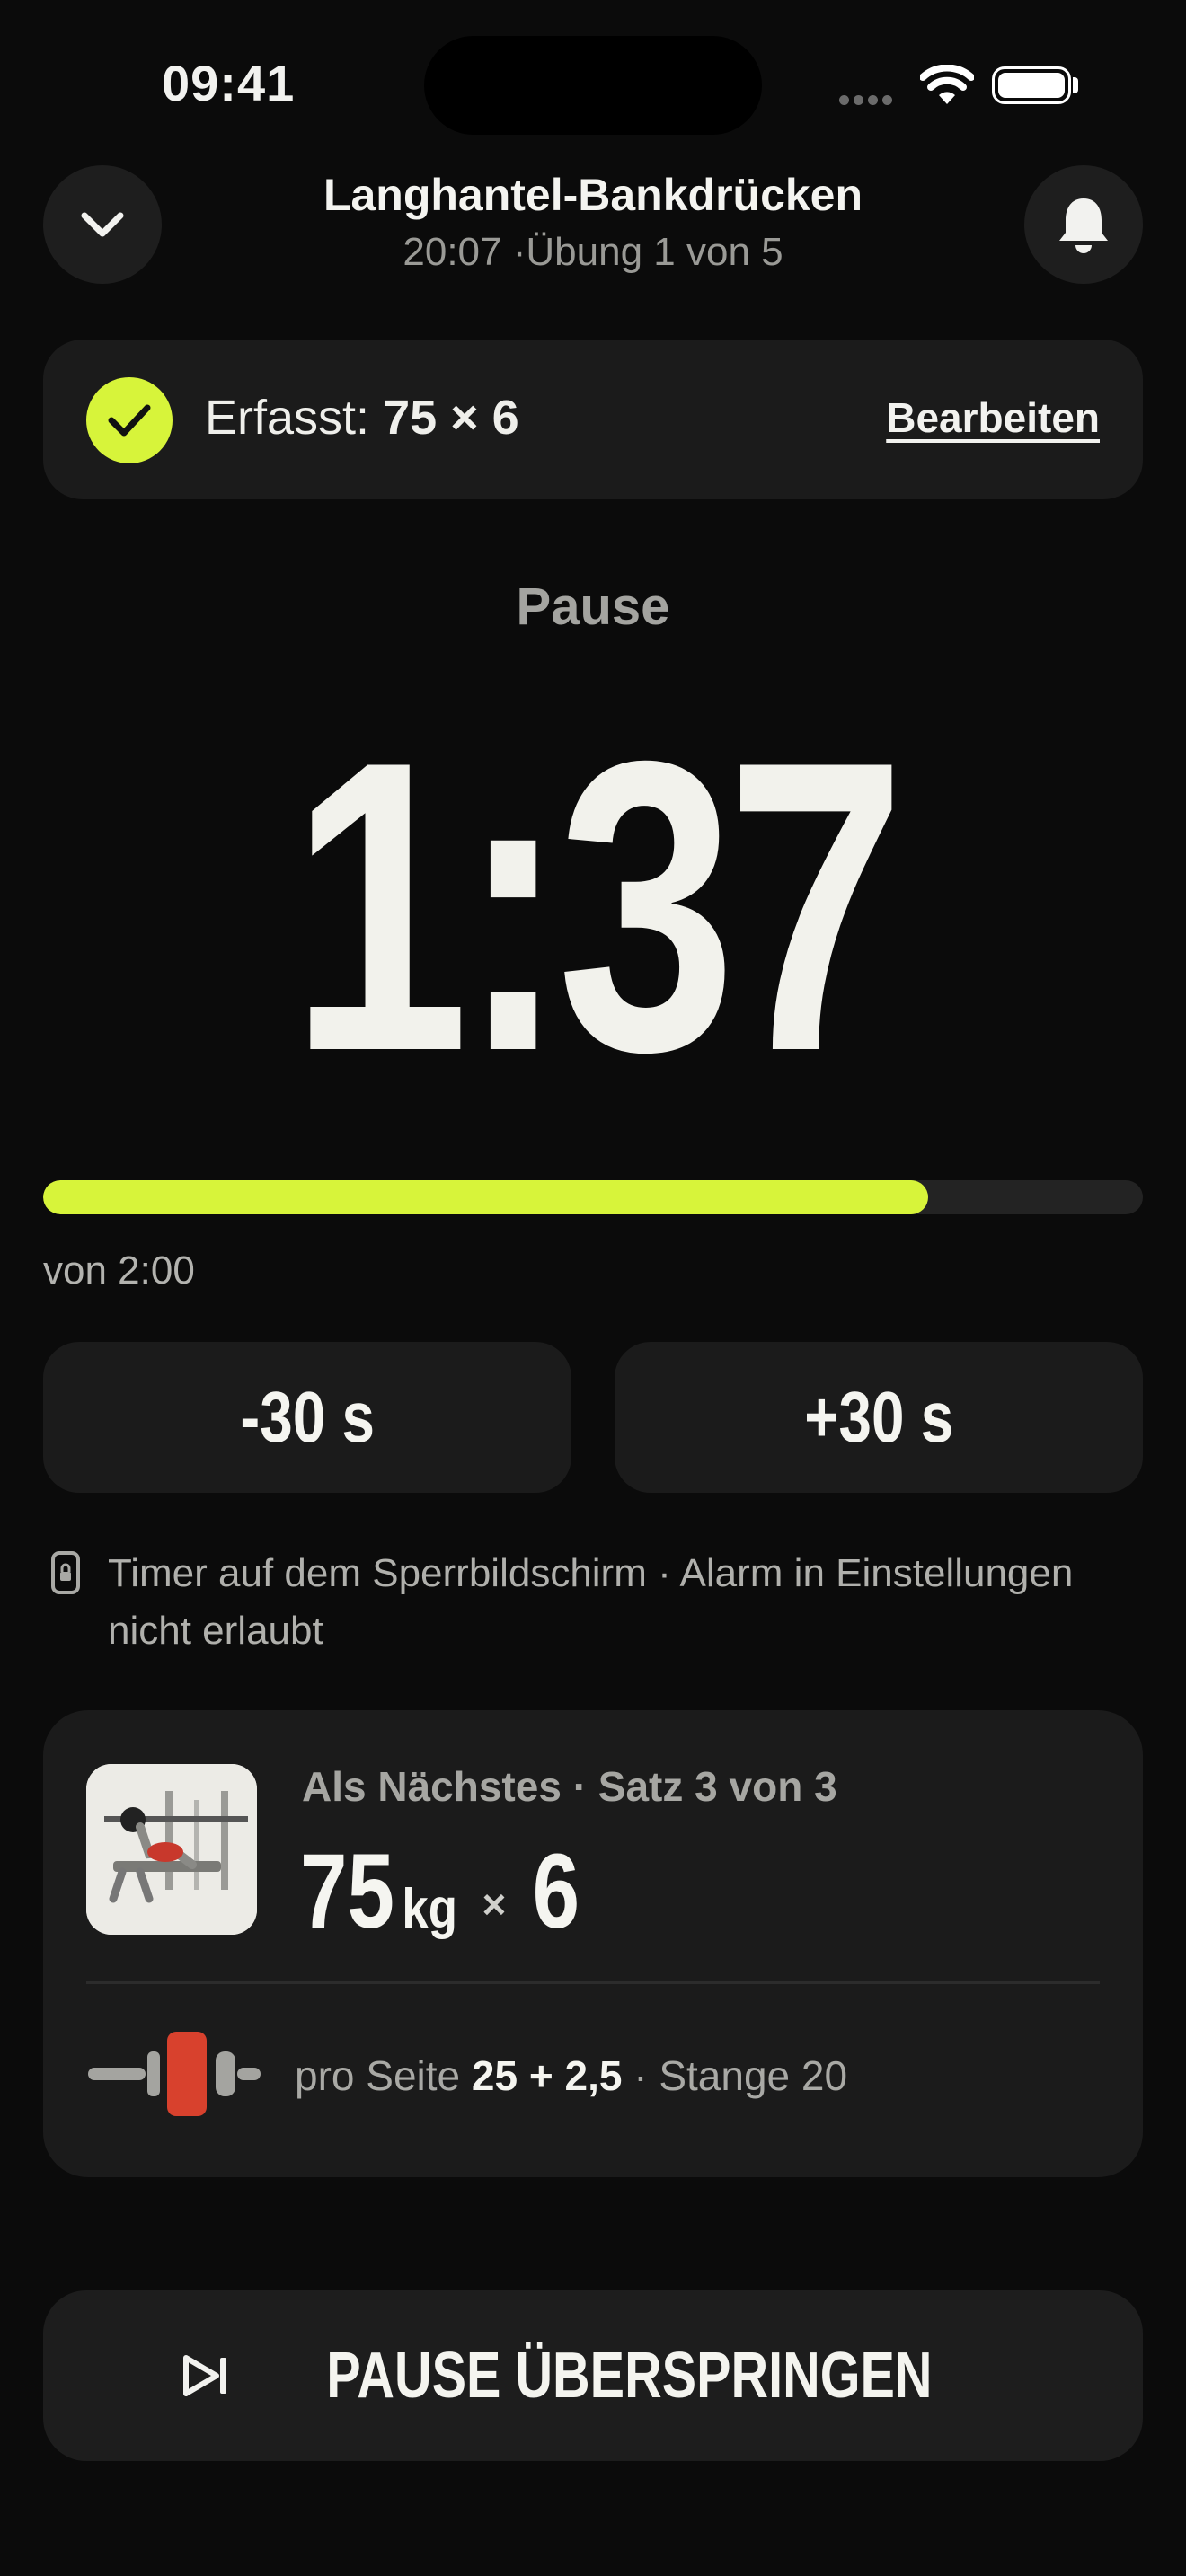 The height and width of the screenshot is (2576, 1186). Describe the element at coordinates (287, 418) in the screenshot. I see `logged-prefix: Erfasst:` at that location.